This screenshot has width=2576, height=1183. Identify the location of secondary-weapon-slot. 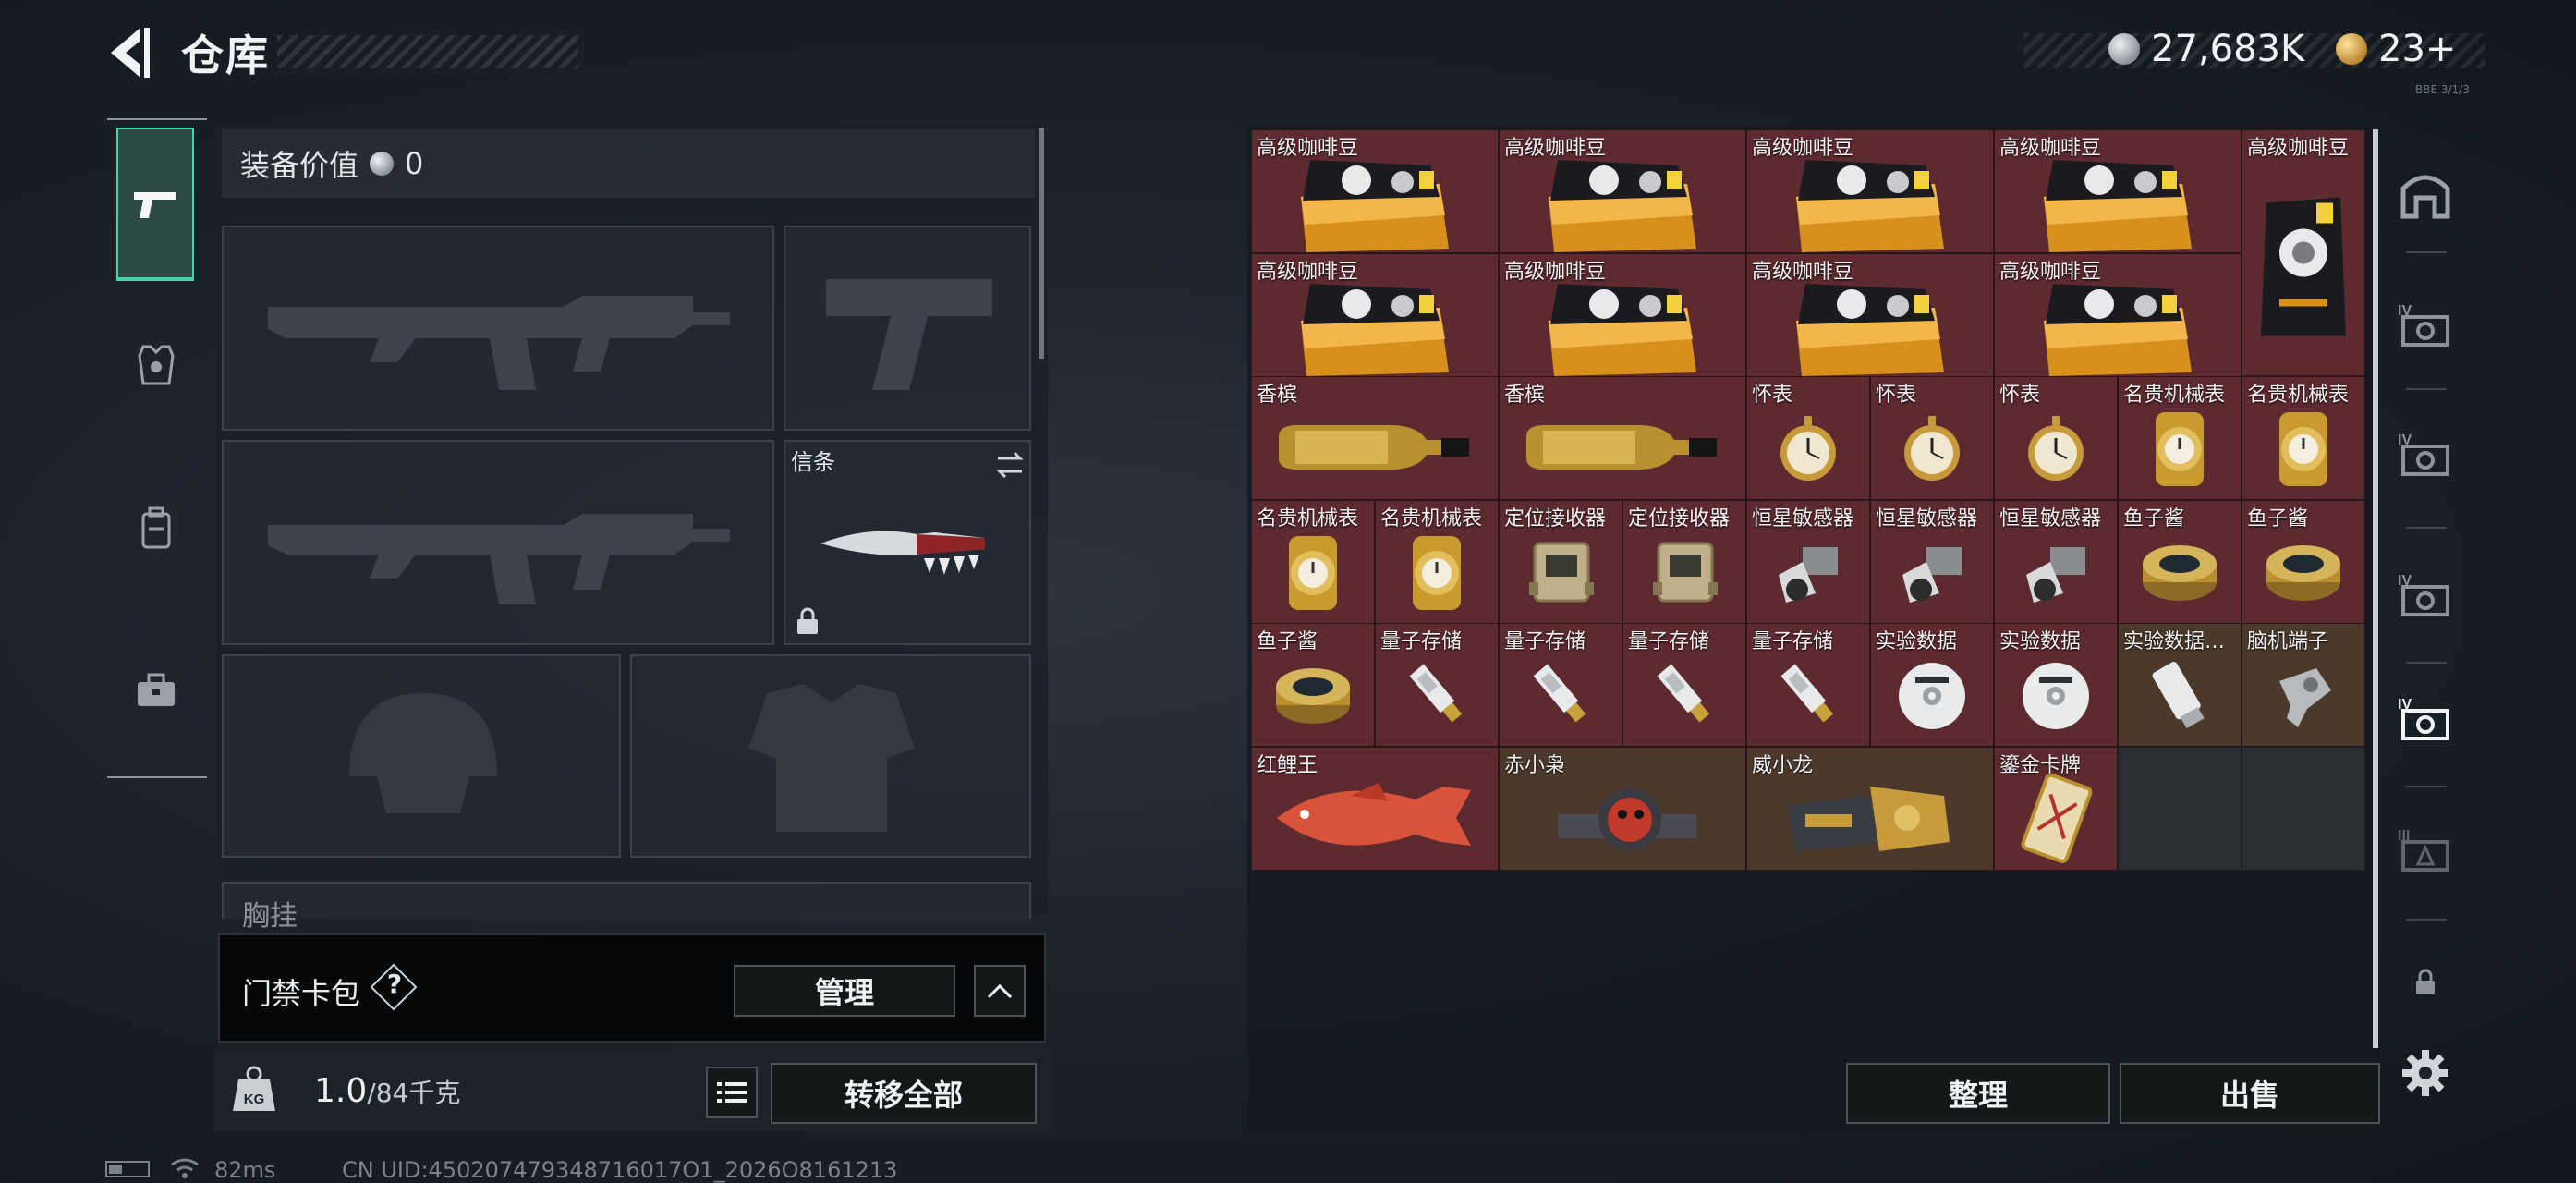
(498, 542).